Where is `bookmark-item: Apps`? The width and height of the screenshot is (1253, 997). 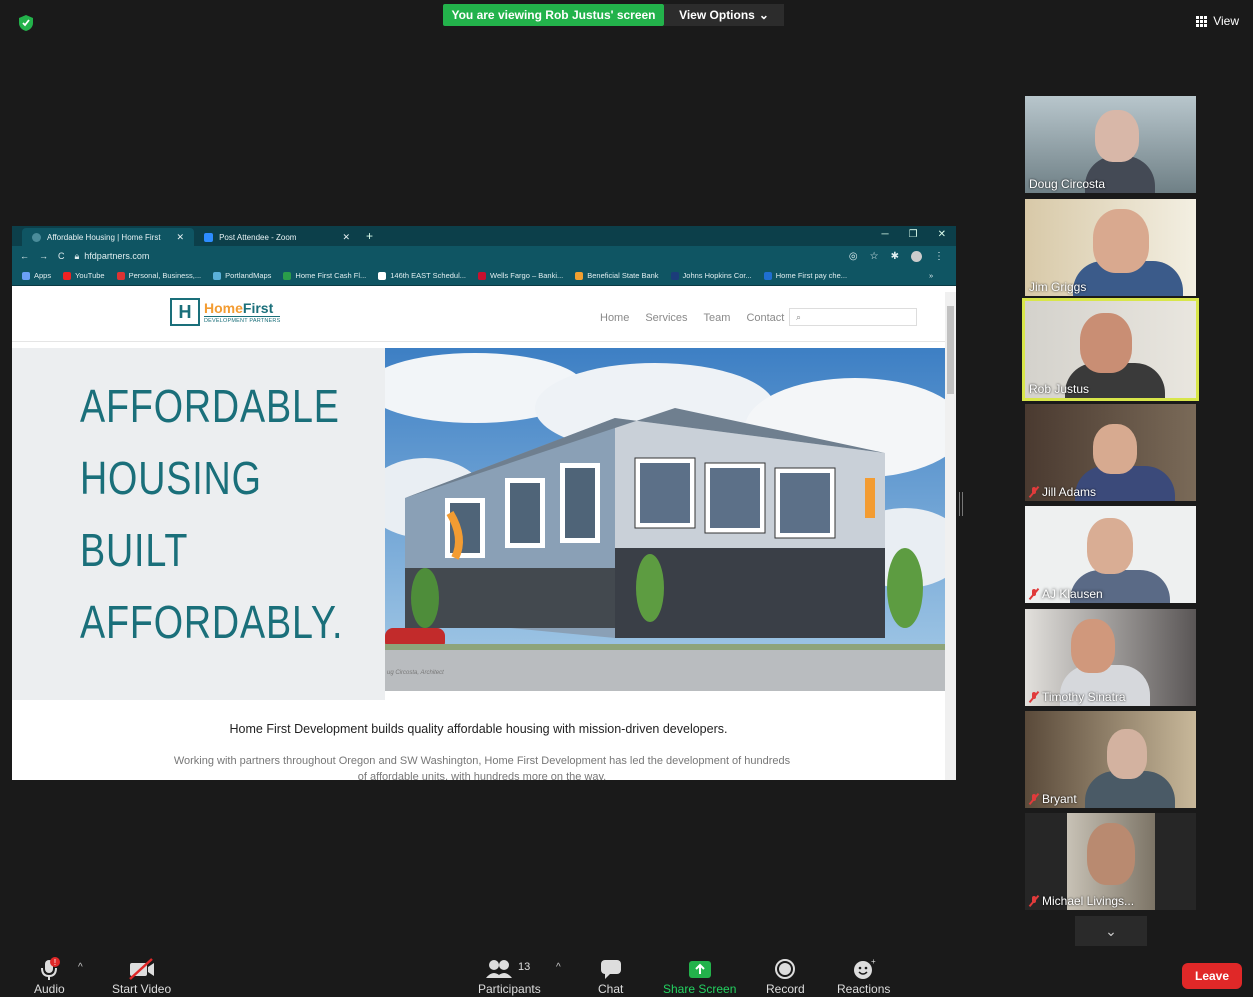
bookmark-item: Apps is located at coordinates (36, 275).